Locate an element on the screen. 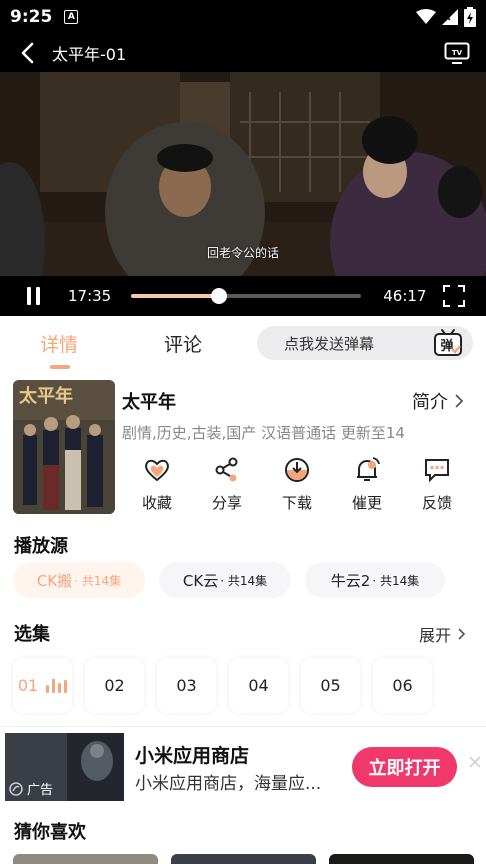  expand-episodes-link: 展开 is located at coordinates (442, 634).